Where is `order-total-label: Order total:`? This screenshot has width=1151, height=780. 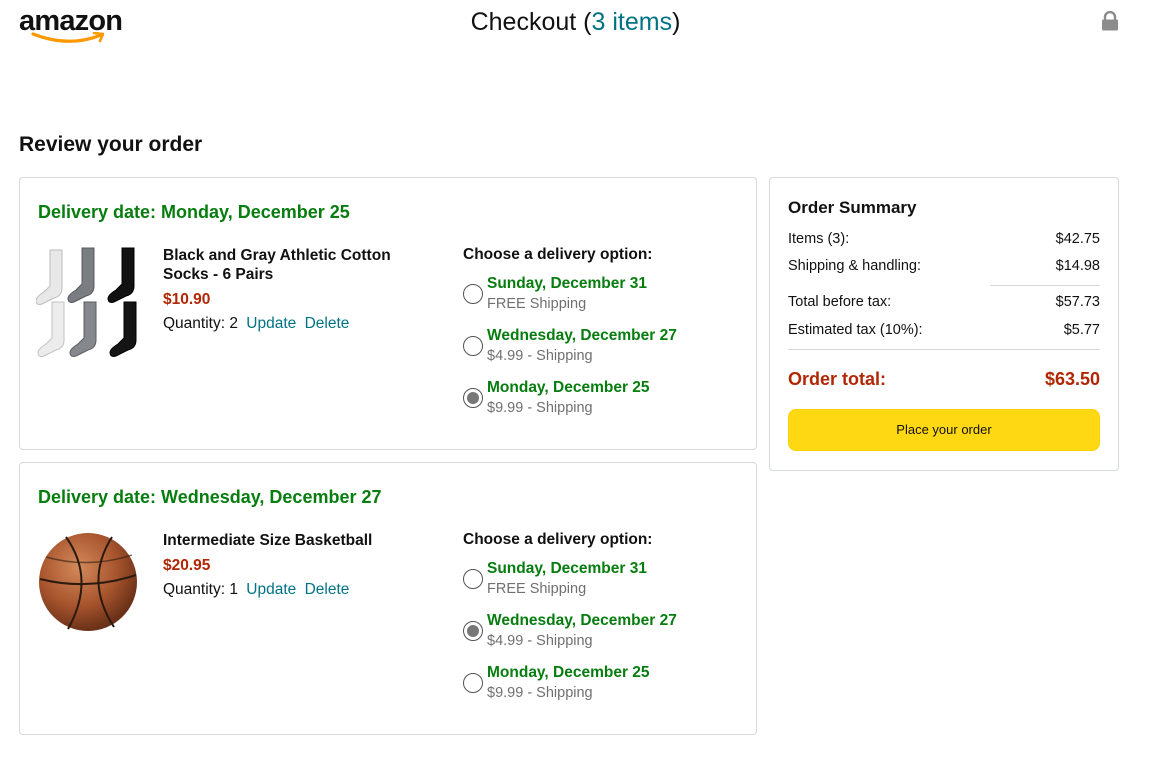
order-total-label: Order total: is located at coordinates (837, 379).